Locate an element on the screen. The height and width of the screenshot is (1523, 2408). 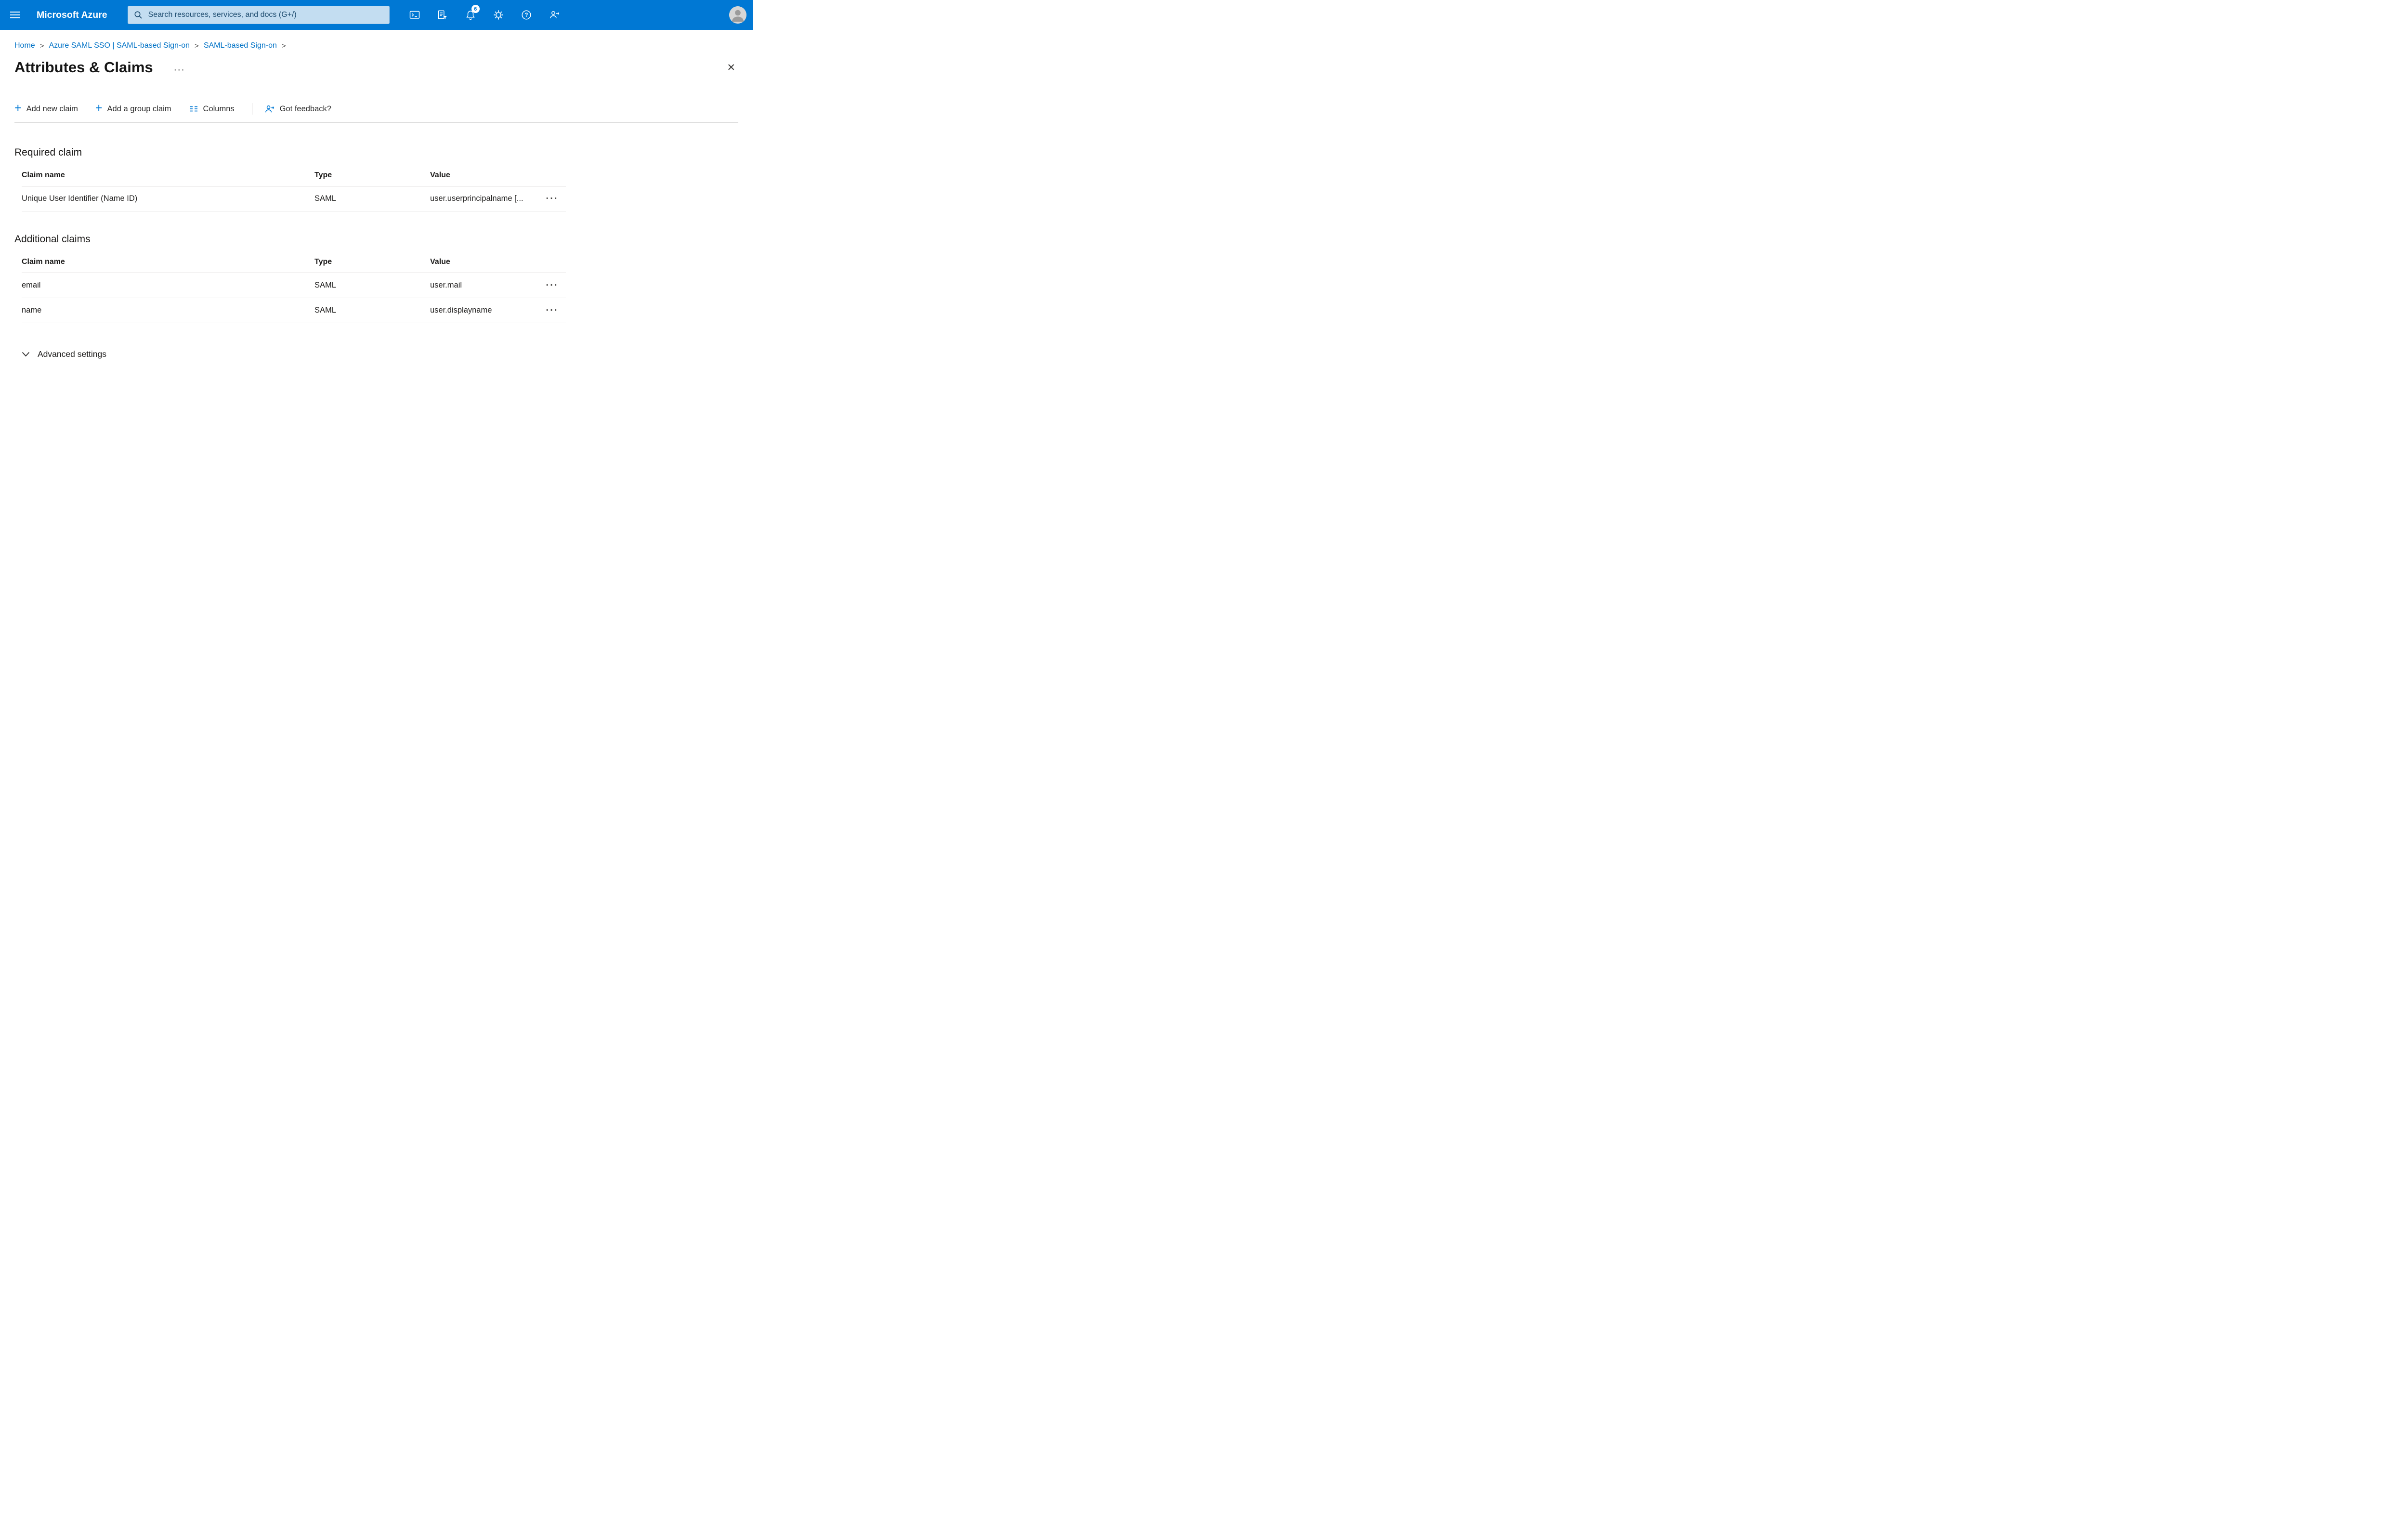
columns-icon is located at coordinates (193, 109).